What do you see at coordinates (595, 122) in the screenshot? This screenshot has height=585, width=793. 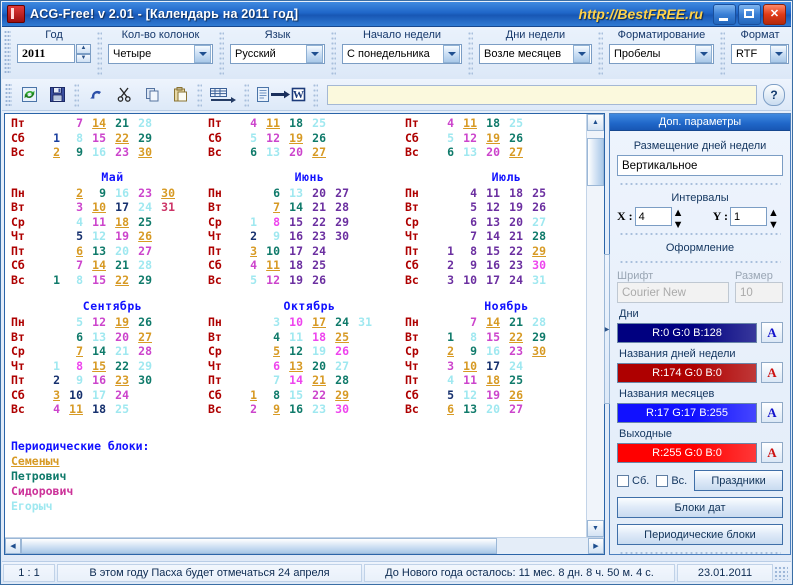 I see `scroll-up-button: ▲` at bounding box center [595, 122].